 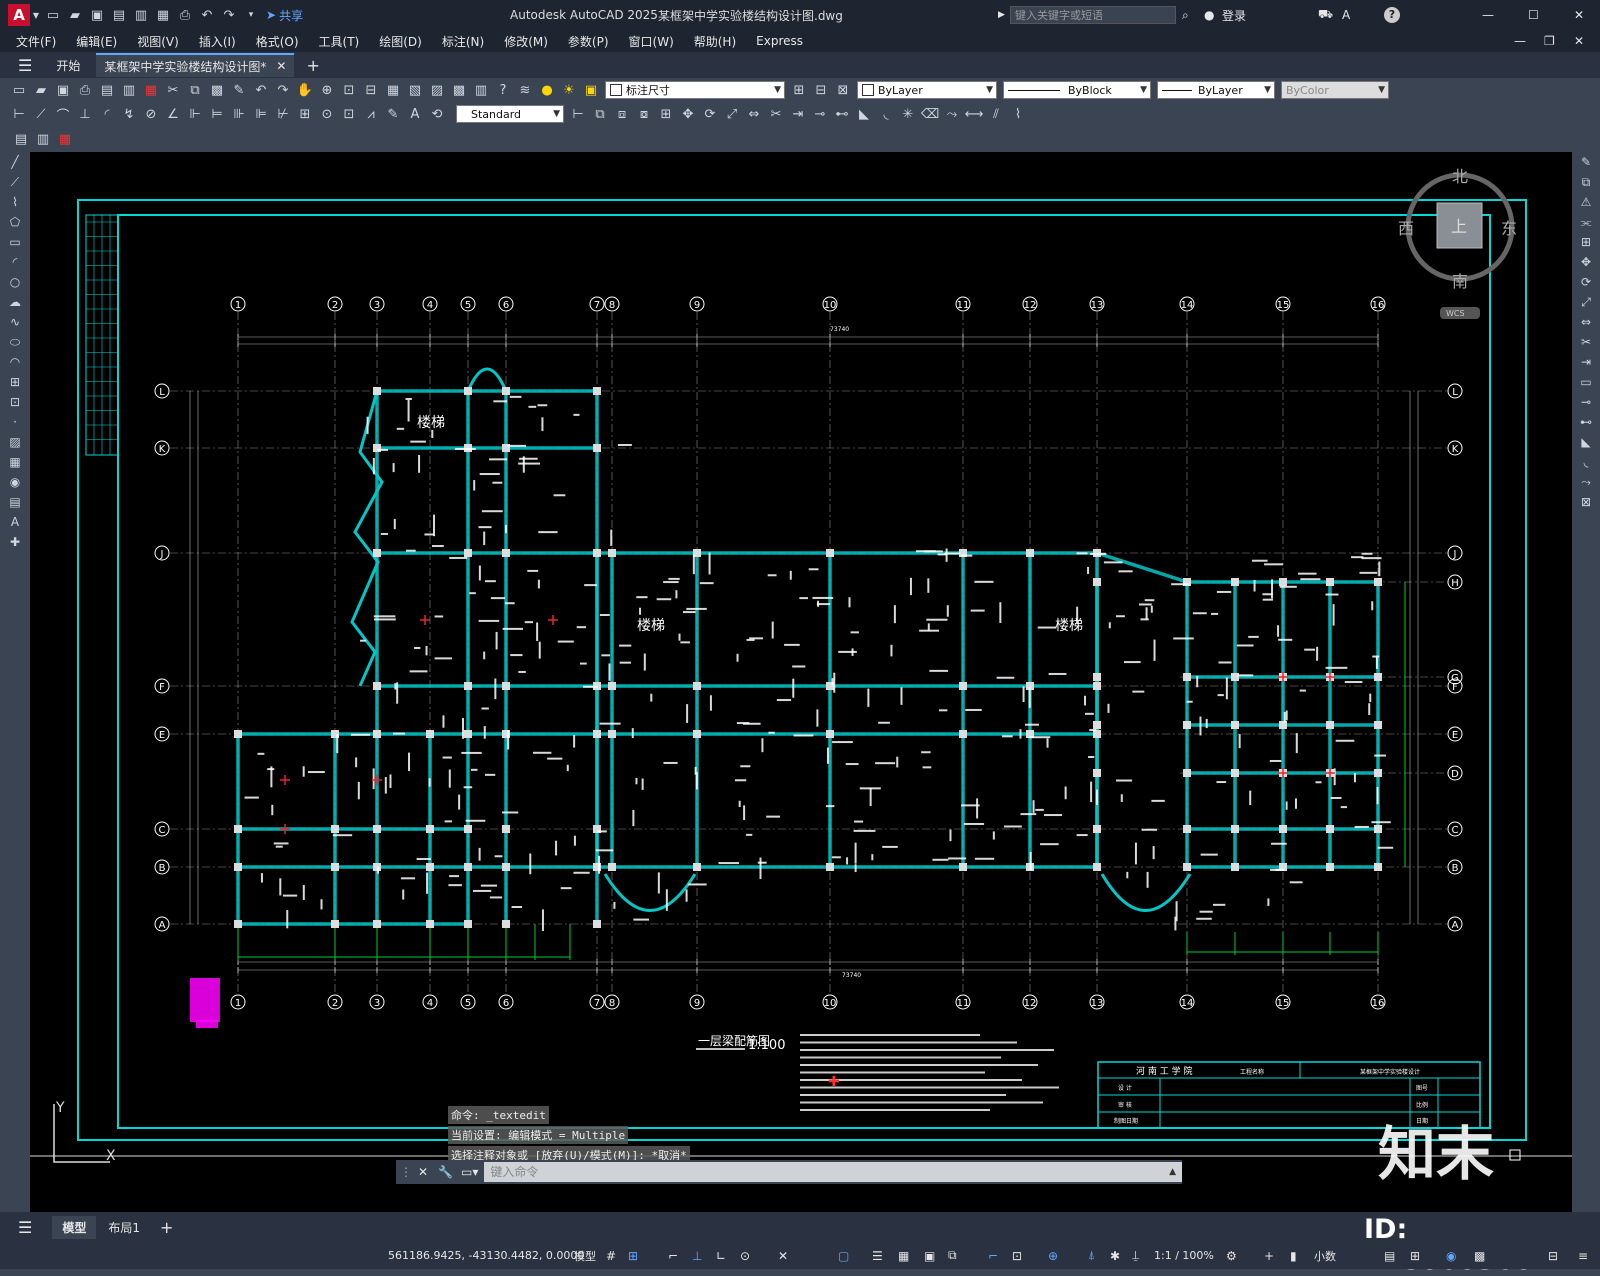 I want to click on status-scale: 1:1 / 100%, so click(x=1184, y=1255).